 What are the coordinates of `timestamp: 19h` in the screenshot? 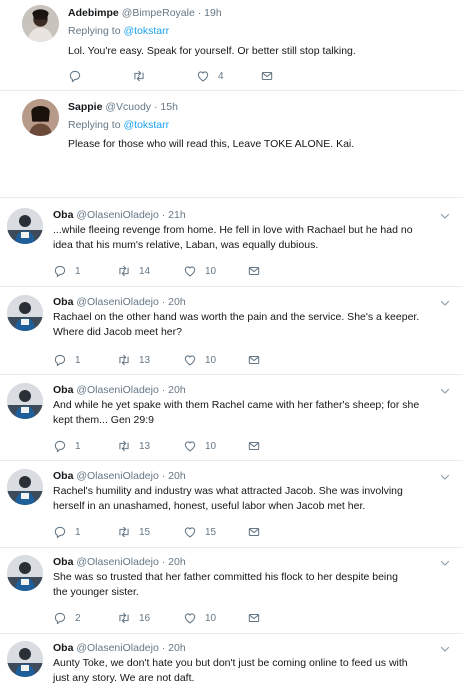 It's located at (213, 13).